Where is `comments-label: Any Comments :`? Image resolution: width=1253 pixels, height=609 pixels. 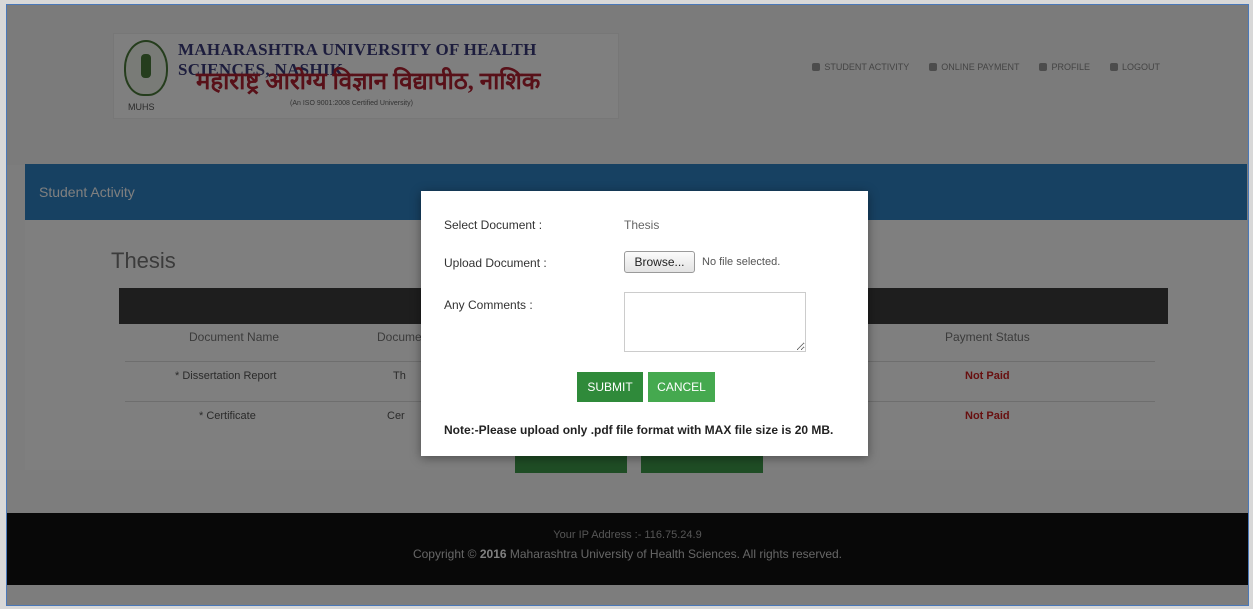
comments-label: Any Comments : is located at coordinates (488, 305).